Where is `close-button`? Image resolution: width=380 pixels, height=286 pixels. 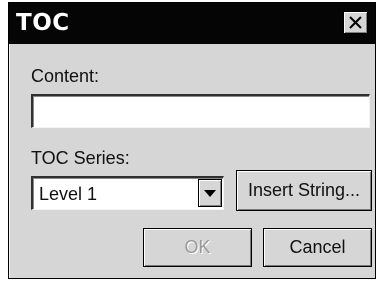
close-button is located at coordinates (355, 22).